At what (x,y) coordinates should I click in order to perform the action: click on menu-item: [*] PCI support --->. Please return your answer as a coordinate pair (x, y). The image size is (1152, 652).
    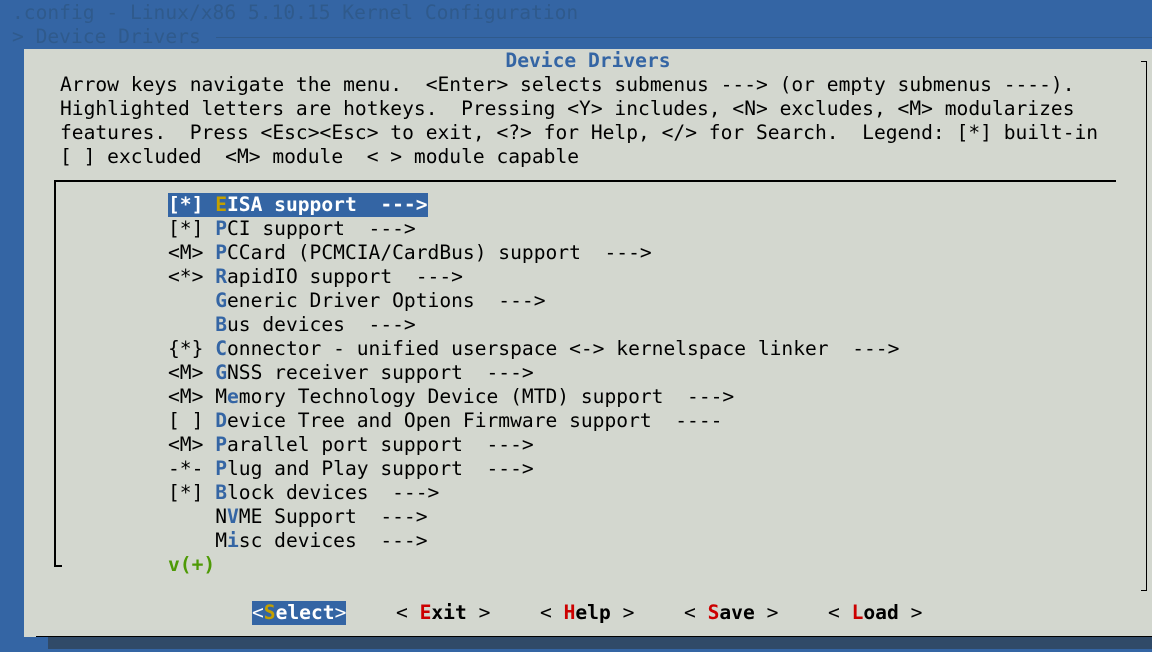
    Looking at the image, I should click on (292, 229).